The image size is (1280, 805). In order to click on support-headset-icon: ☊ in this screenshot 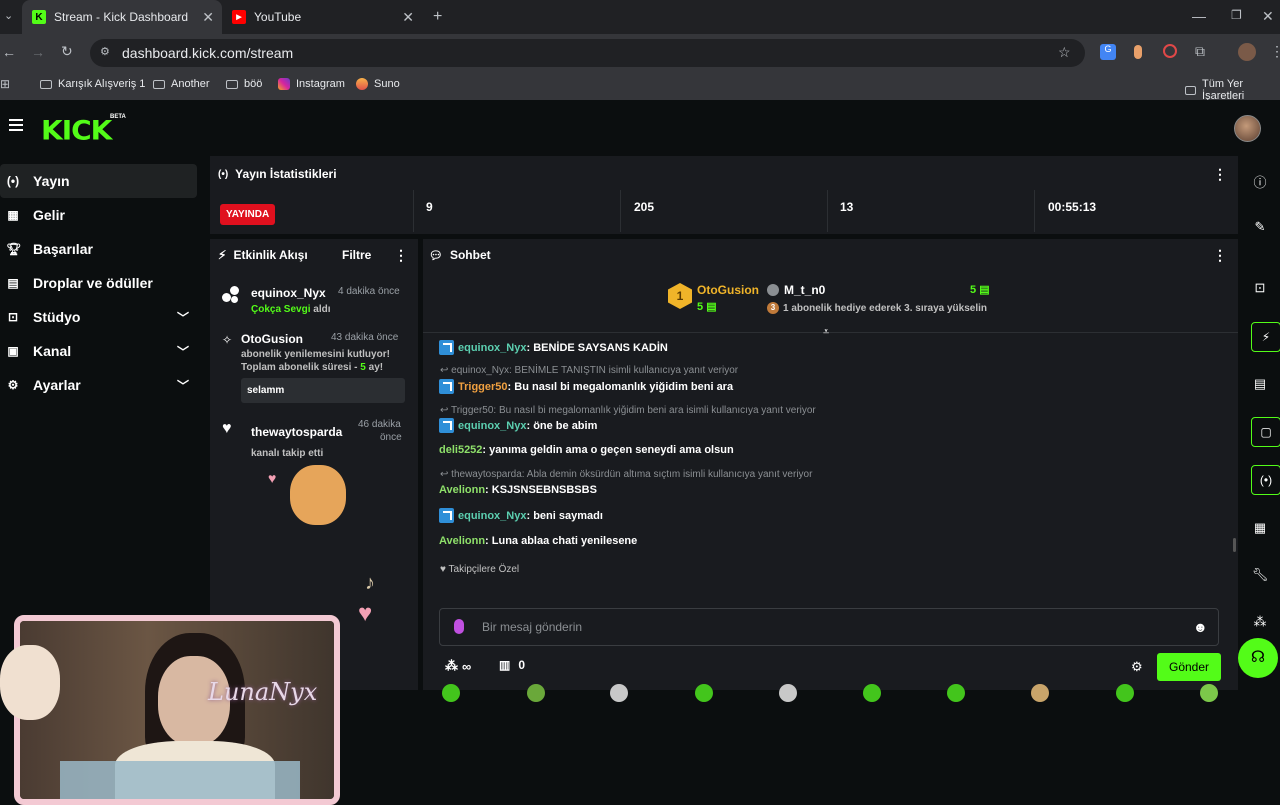, I will do `click(1258, 658)`.